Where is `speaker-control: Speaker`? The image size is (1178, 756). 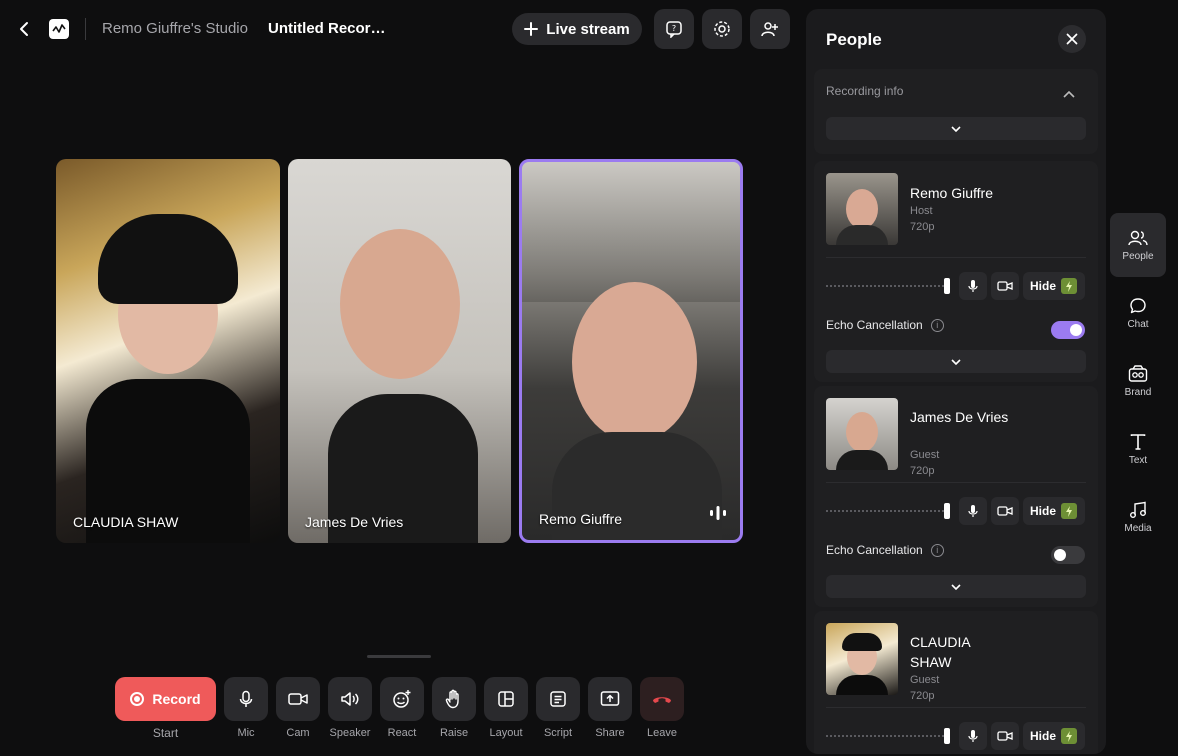 speaker-control: Speaker is located at coordinates (350, 708).